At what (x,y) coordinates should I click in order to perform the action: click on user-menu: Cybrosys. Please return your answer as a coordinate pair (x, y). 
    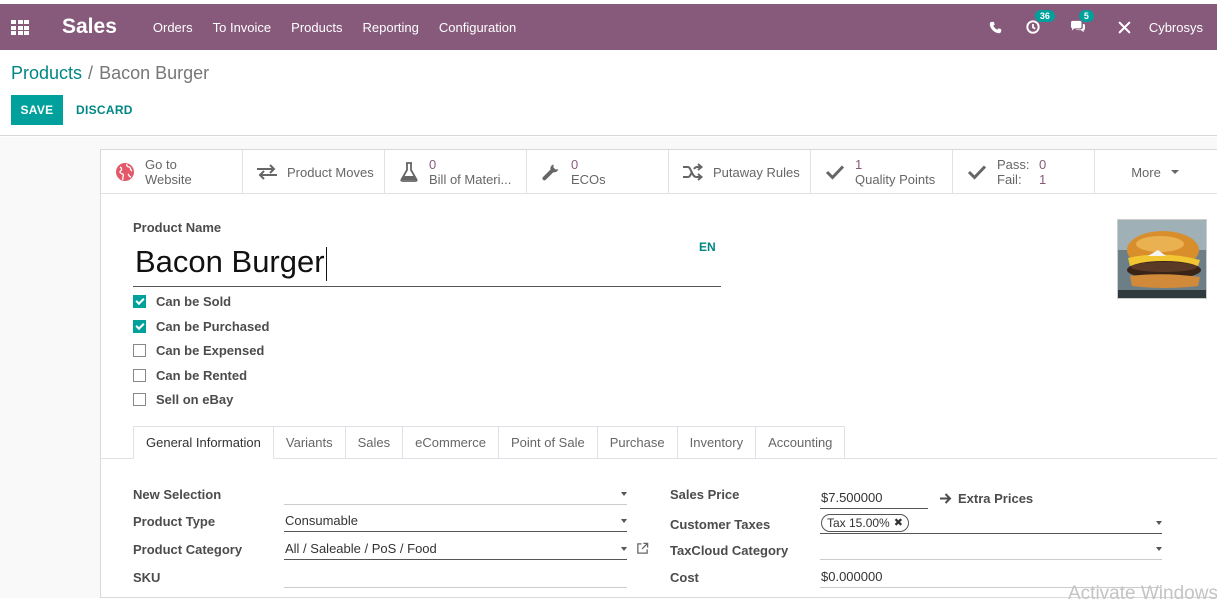
    Looking at the image, I should click on (1176, 27).